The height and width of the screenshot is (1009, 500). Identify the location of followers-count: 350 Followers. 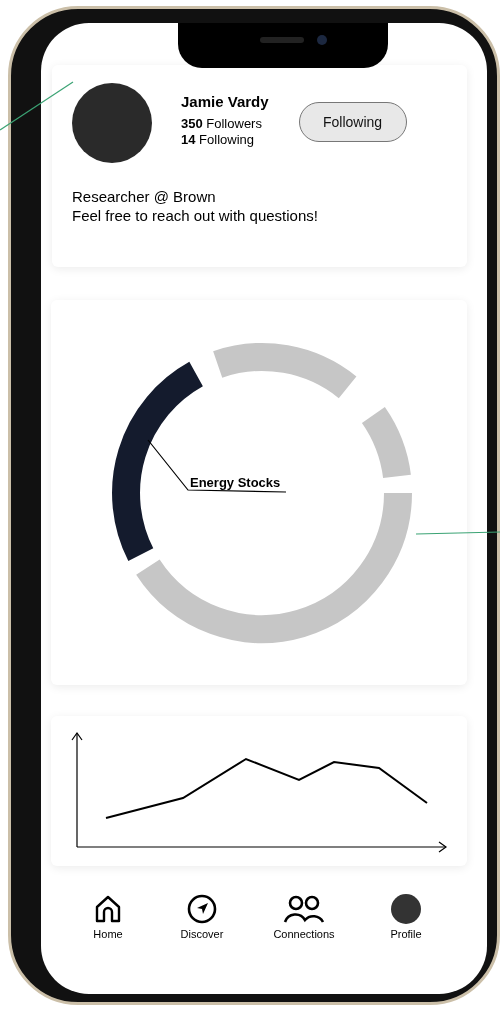
(222, 124).